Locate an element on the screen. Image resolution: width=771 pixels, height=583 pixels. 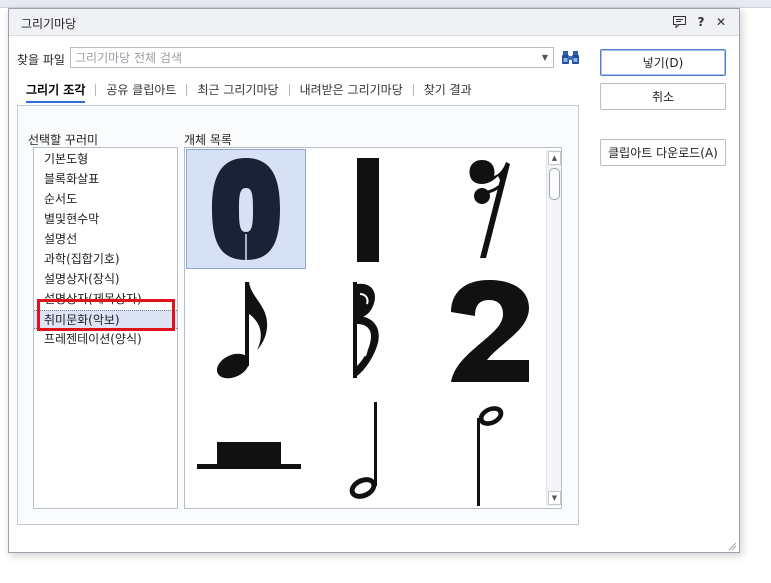
tab-drawing-pieces: 그리기 조각 is located at coordinates (55, 90).